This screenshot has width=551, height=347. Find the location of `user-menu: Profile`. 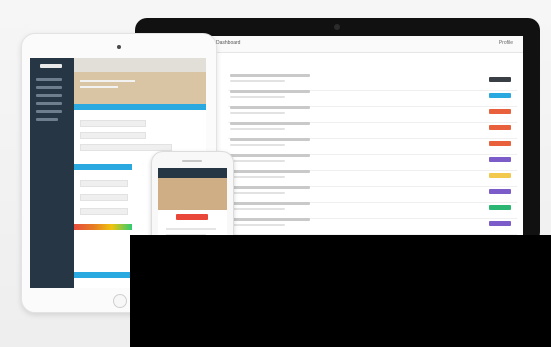

user-menu: Profile is located at coordinates (506, 43).